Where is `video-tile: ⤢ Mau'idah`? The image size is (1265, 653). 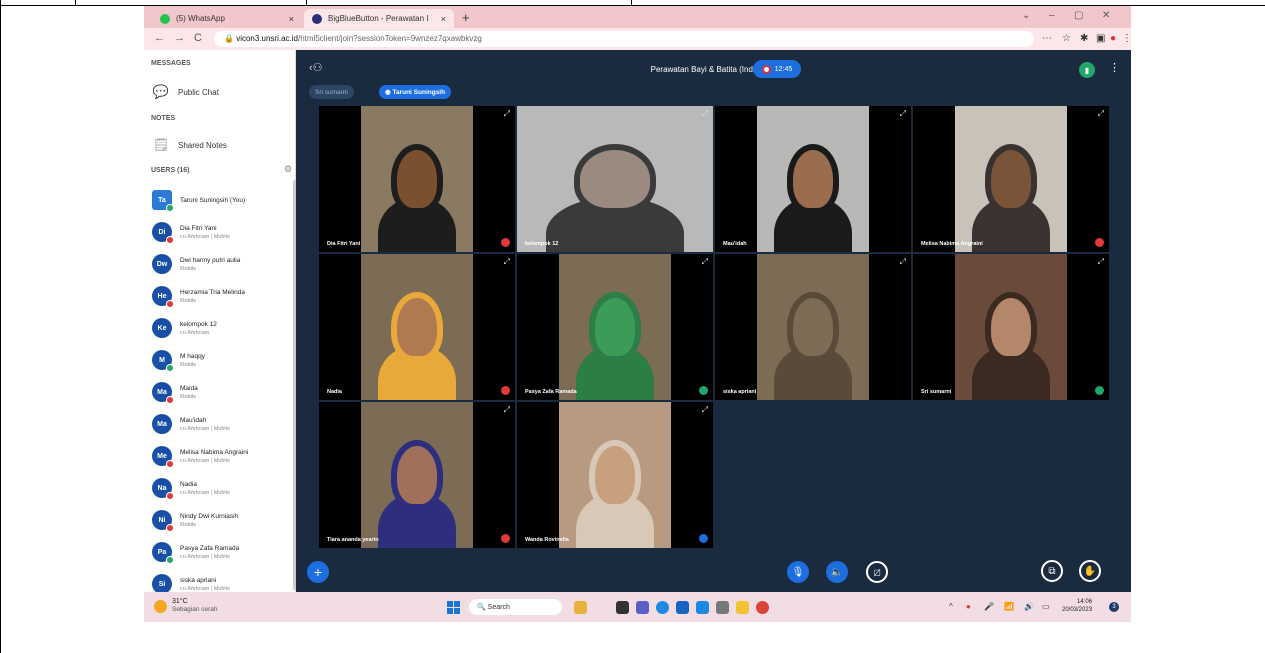 video-tile: ⤢ Mau'idah is located at coordinates (813, 179).